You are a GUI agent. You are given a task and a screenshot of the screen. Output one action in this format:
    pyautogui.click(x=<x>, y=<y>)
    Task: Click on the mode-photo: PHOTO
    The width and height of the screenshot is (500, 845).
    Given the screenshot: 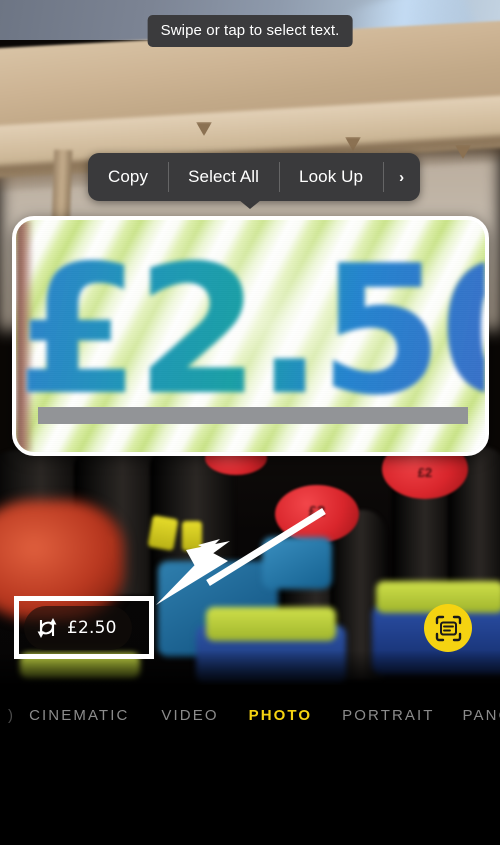 What is the action you would take?
    pyautogui.click(x=281, y=715)
    